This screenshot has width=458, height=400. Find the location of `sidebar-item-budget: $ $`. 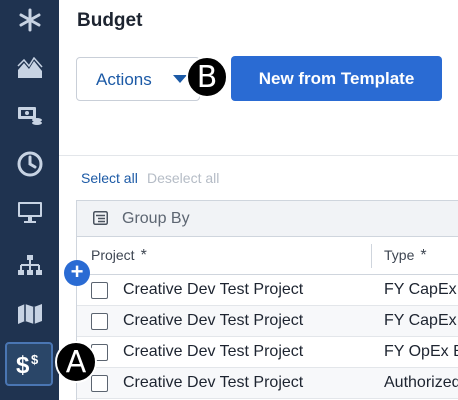

sidebar-item-budget: $ $ is located at coordinates (29, 364).